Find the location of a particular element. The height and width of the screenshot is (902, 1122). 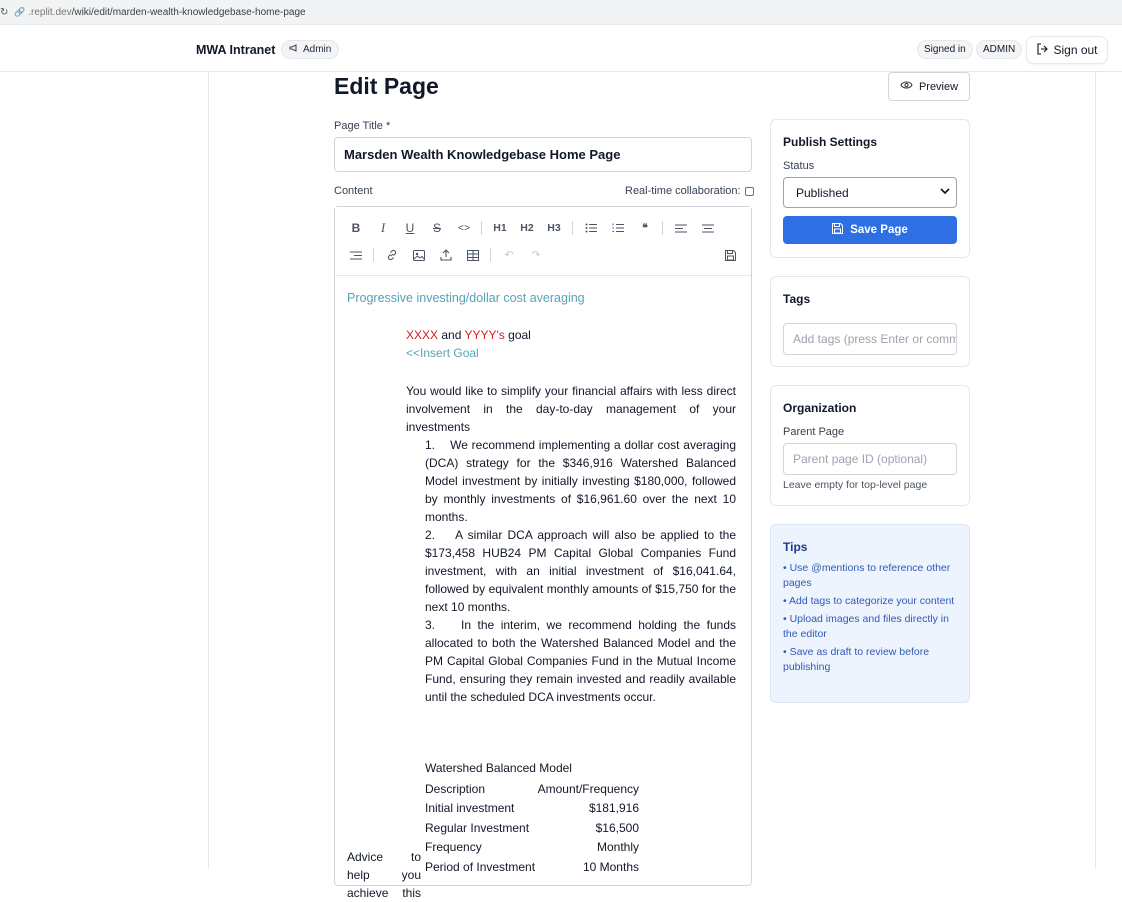

align-right-icon is located at coordinates (356, 255).